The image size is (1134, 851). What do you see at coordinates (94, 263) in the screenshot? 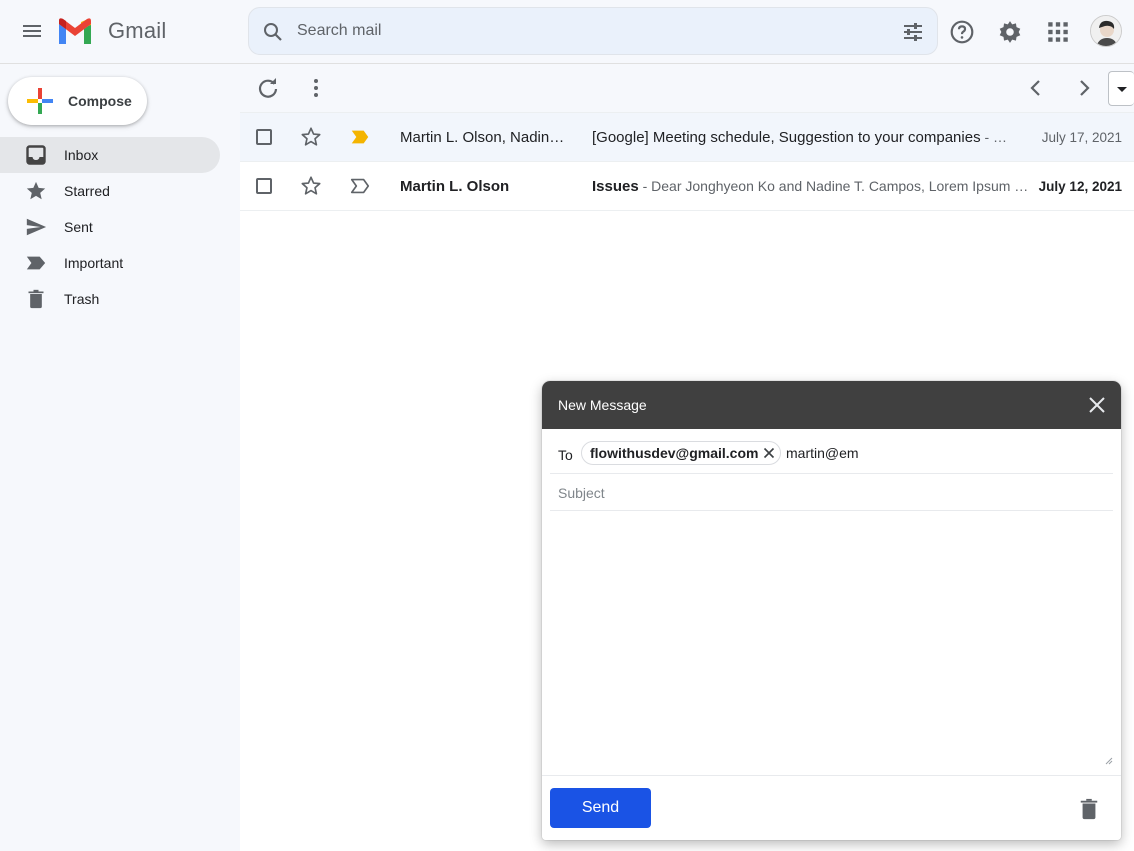
I see `sidebar-item-label: Important` at bounding box center [94, 263].